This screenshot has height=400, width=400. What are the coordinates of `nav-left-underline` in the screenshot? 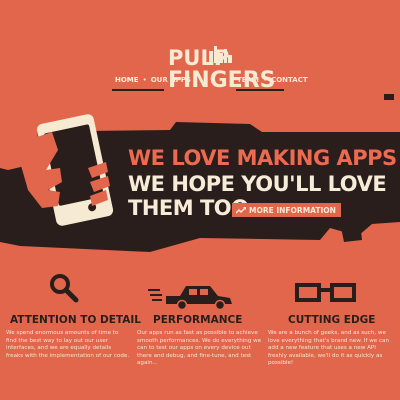 It's located at (138, 90).